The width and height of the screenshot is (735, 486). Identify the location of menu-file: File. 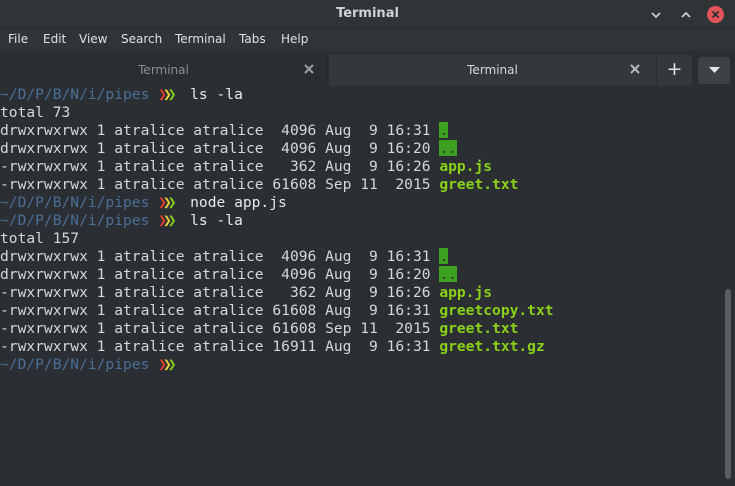
(18, 39).